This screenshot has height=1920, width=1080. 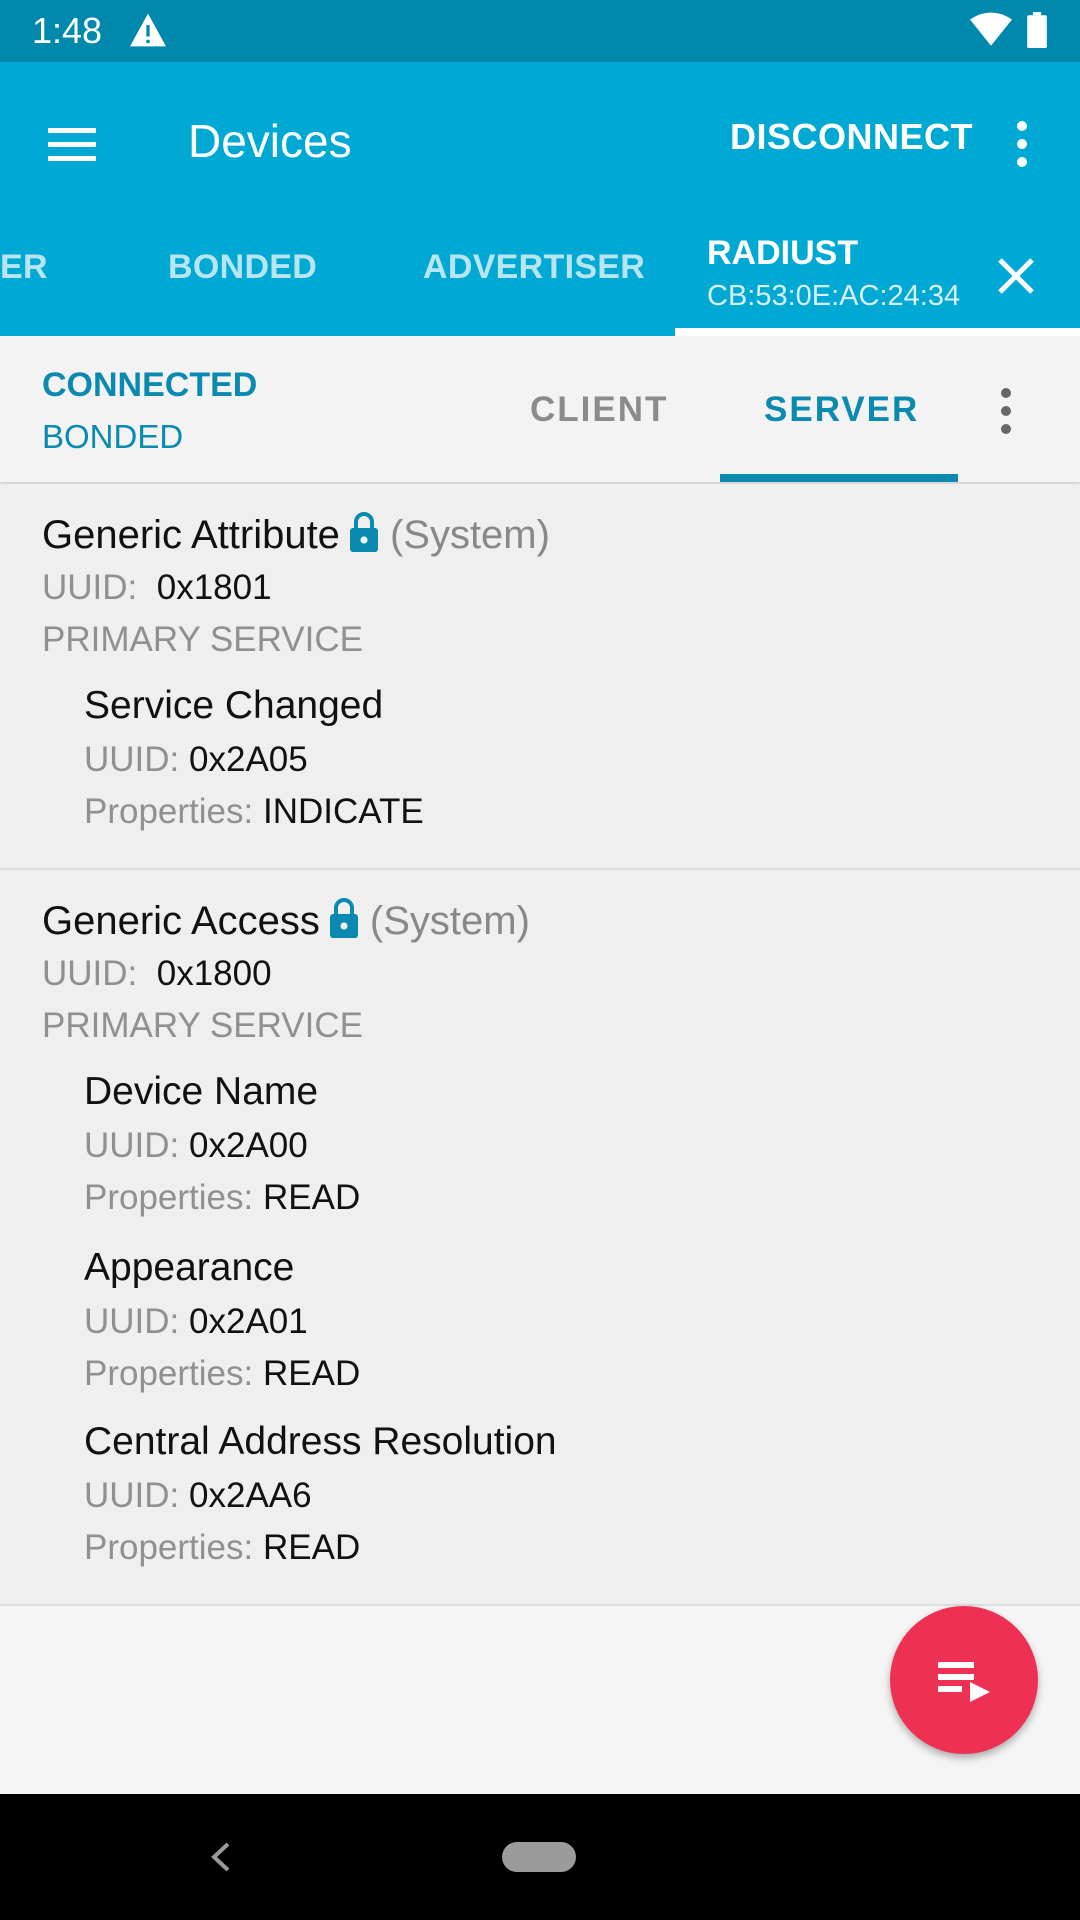 I want to click on characteristic-name: Central Address Resolution, so click(x=320, y=1441).